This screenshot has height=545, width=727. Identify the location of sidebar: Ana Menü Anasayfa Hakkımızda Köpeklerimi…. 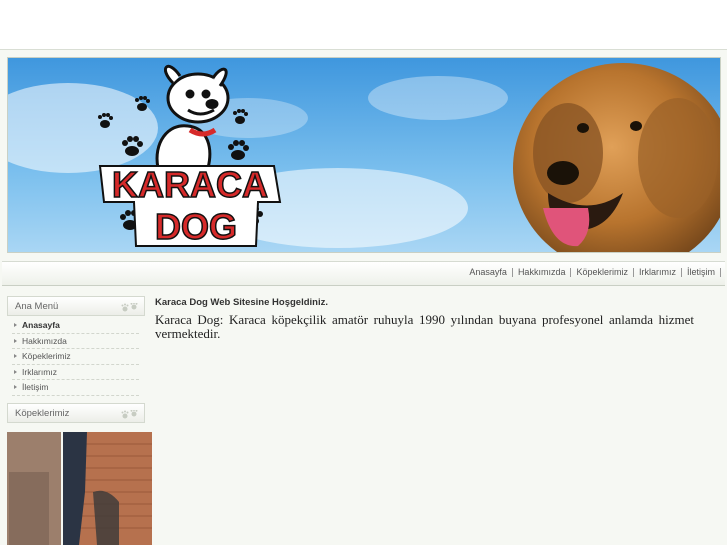
(77, 346).